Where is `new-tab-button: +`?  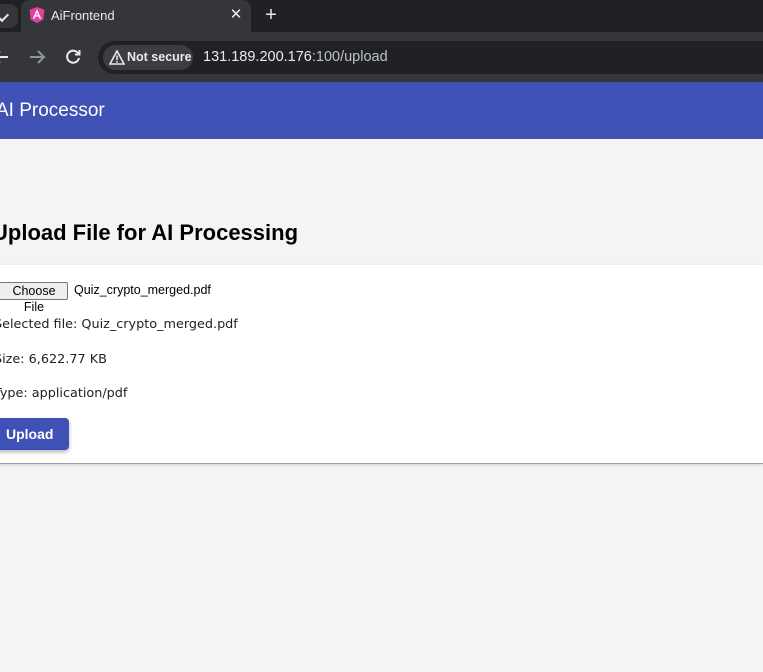 new-tab-button: + is located at coordinates (271, 16).